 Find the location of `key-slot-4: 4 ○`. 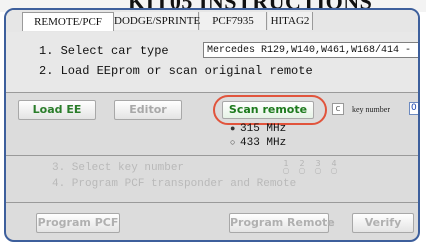

key-slot-4: 4 ○ is located at coordinates (334, 167).